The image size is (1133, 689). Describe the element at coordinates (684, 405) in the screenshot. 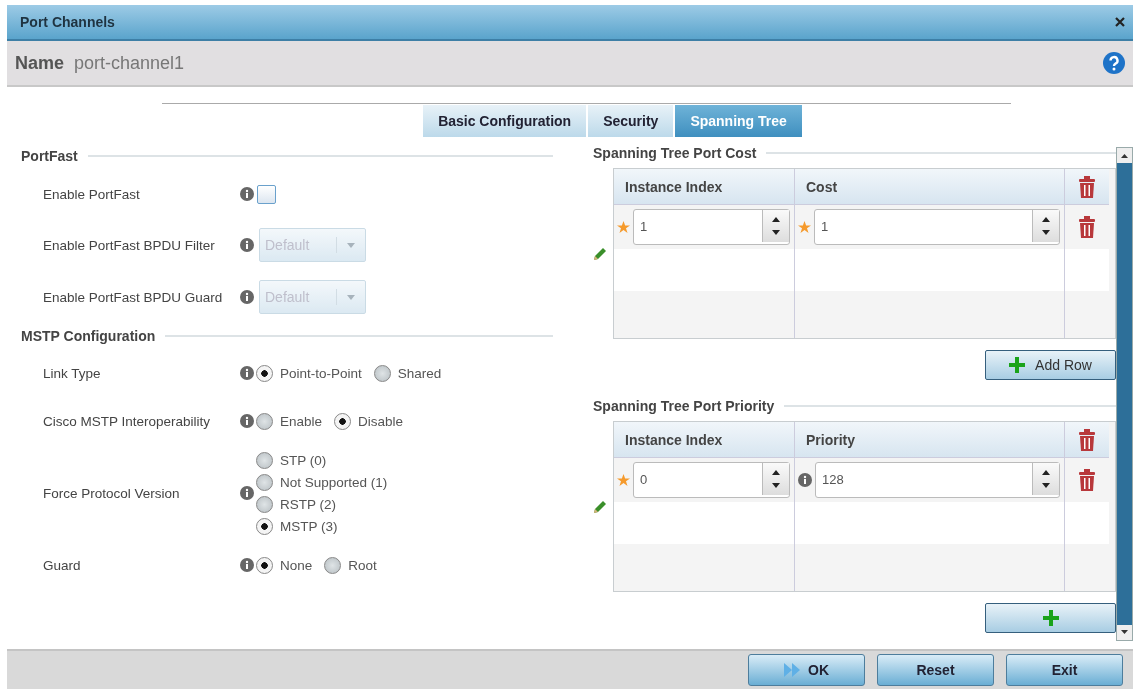

I see `section-title: Spanning Tree Port Priority` at that location.